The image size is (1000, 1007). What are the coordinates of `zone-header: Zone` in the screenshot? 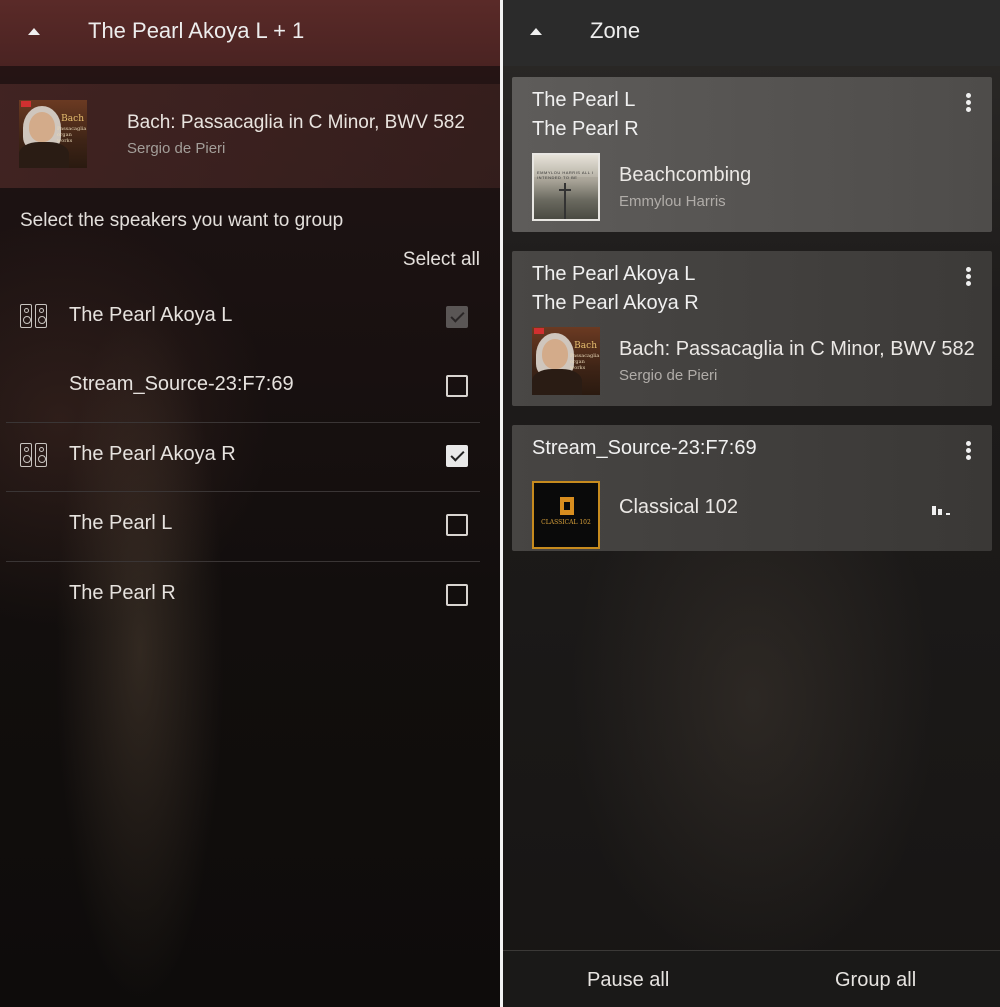 It's located at (751, 33).